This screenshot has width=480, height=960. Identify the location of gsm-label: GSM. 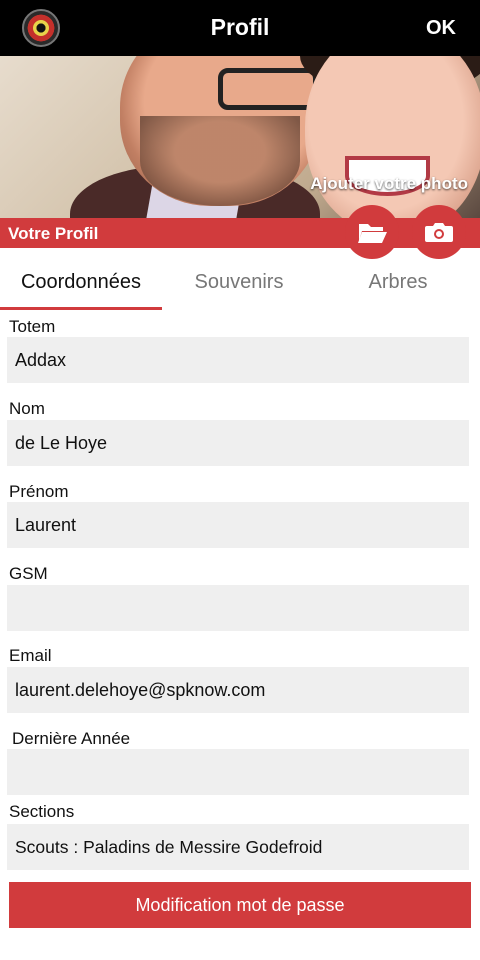
(28, 573).